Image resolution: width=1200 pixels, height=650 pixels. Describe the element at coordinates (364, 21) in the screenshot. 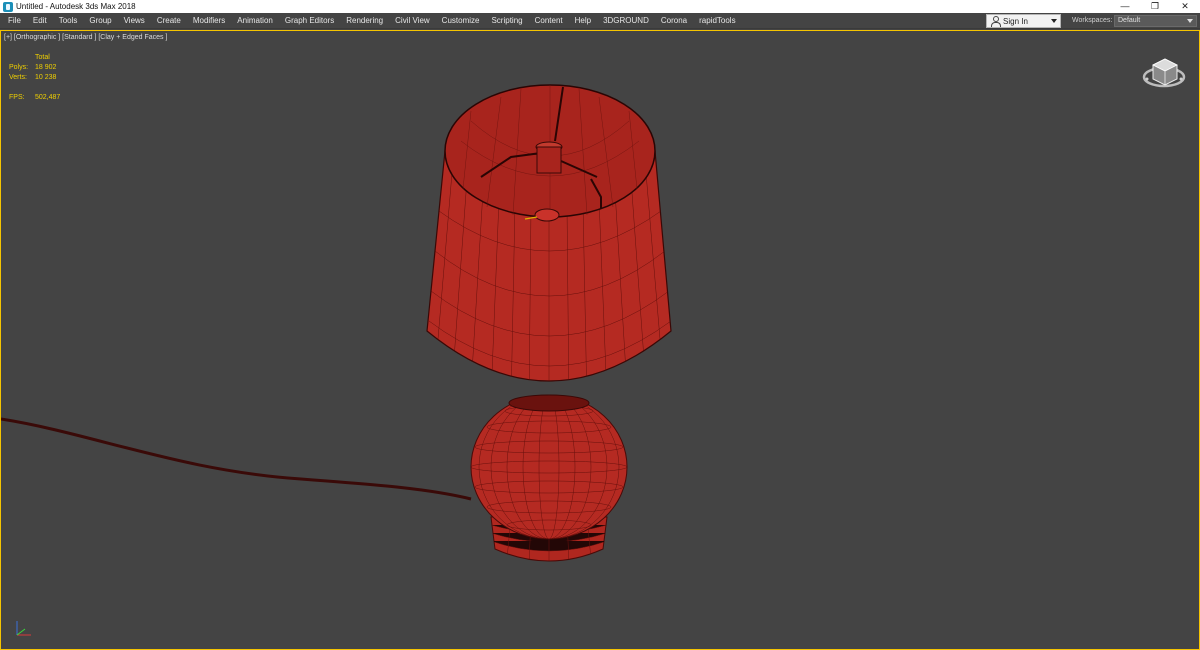

I see `menu-rendering: Rendering` at that location.